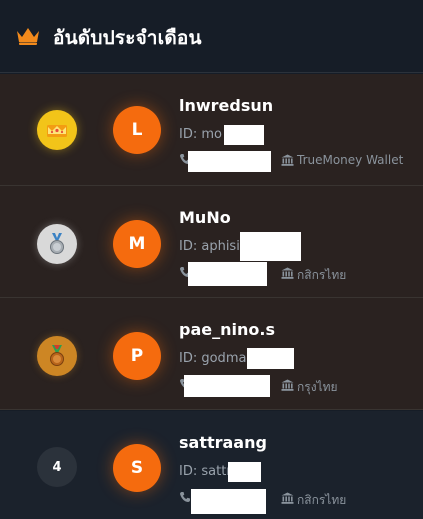 This screenshot has height=519, width=423. Describe the element at coordinates (28, 36) in the screenshot. I see `crown-icon` at that location.